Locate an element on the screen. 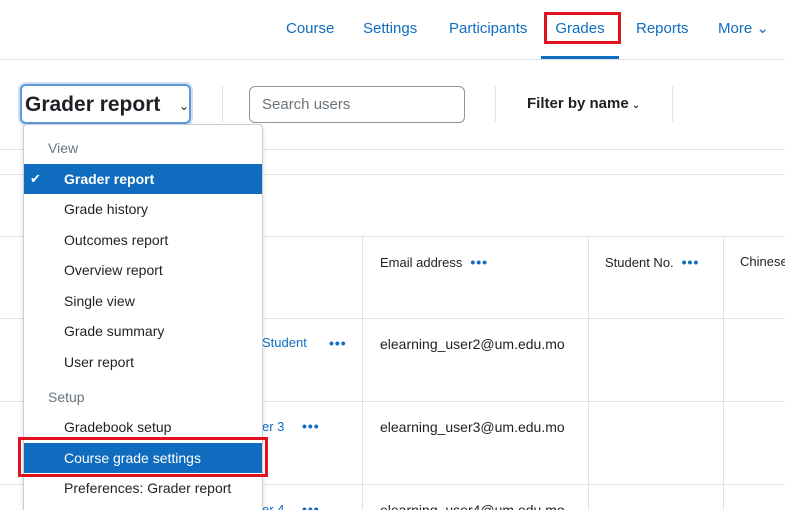 This screenshot has height=510, width=785. column-header-email: Email address ••• is located at coordinates (434, 262).